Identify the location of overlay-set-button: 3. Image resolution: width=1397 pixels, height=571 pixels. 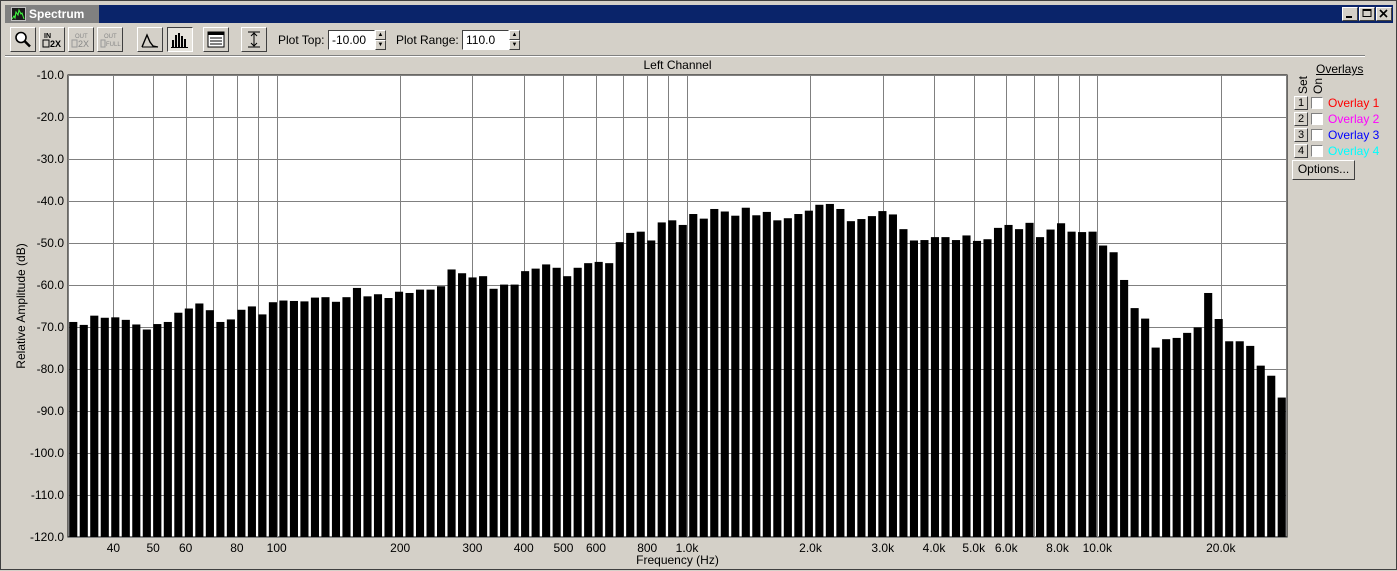
(1301, 135).